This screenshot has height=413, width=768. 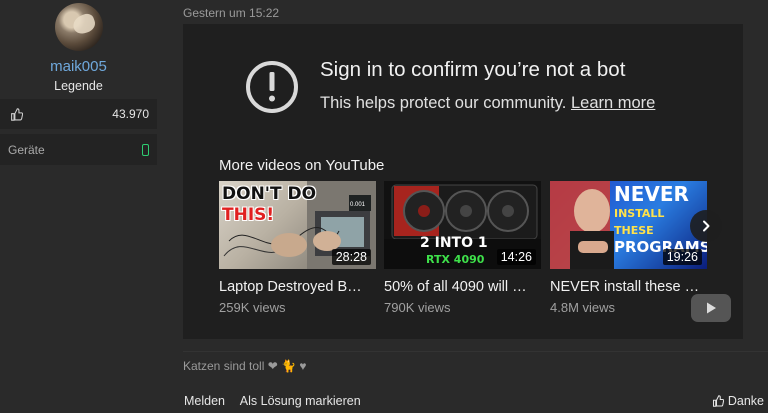 What do you see at coordinates (78, 86) in the screenshot?
I see `user-role: Legende` at bounding box center [78, 86].